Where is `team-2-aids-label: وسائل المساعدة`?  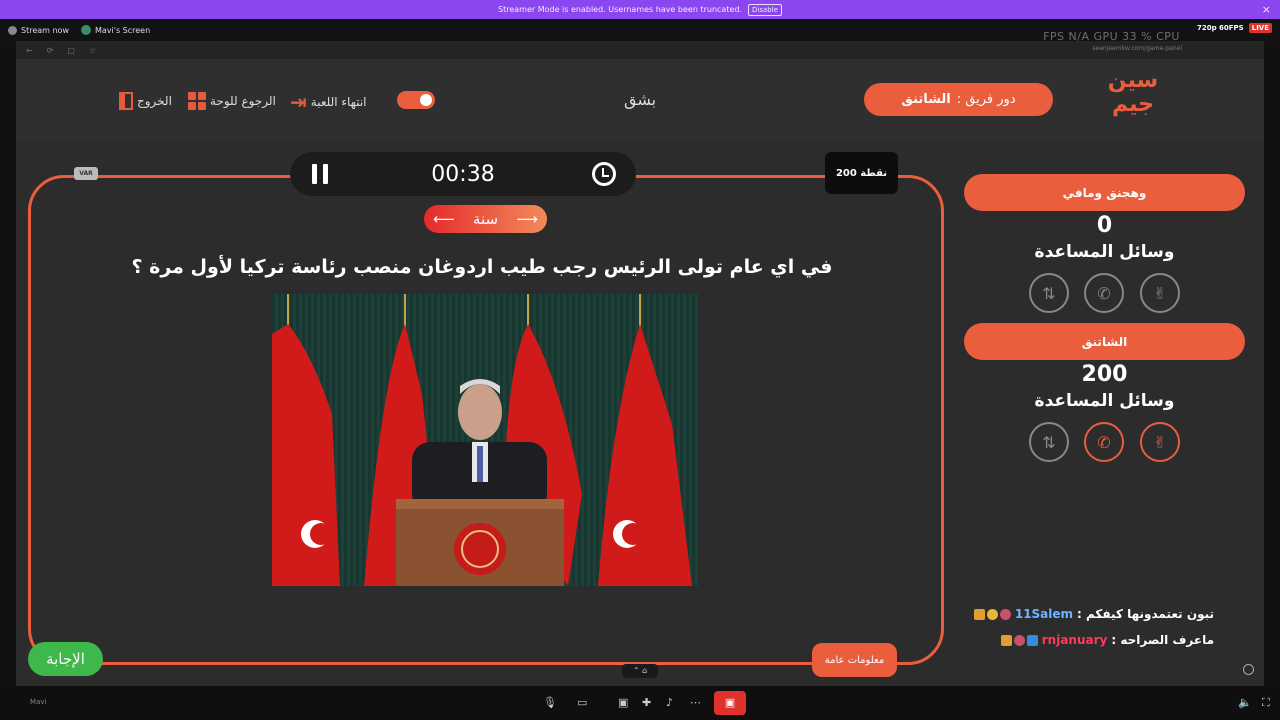
team-2-aids-label: وسائل المساعدة is located at coordinates (1104, 401).